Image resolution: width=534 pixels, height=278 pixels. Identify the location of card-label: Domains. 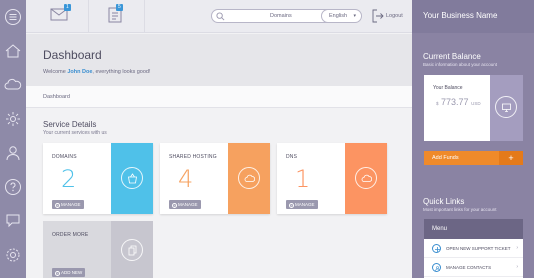
(64, 157).